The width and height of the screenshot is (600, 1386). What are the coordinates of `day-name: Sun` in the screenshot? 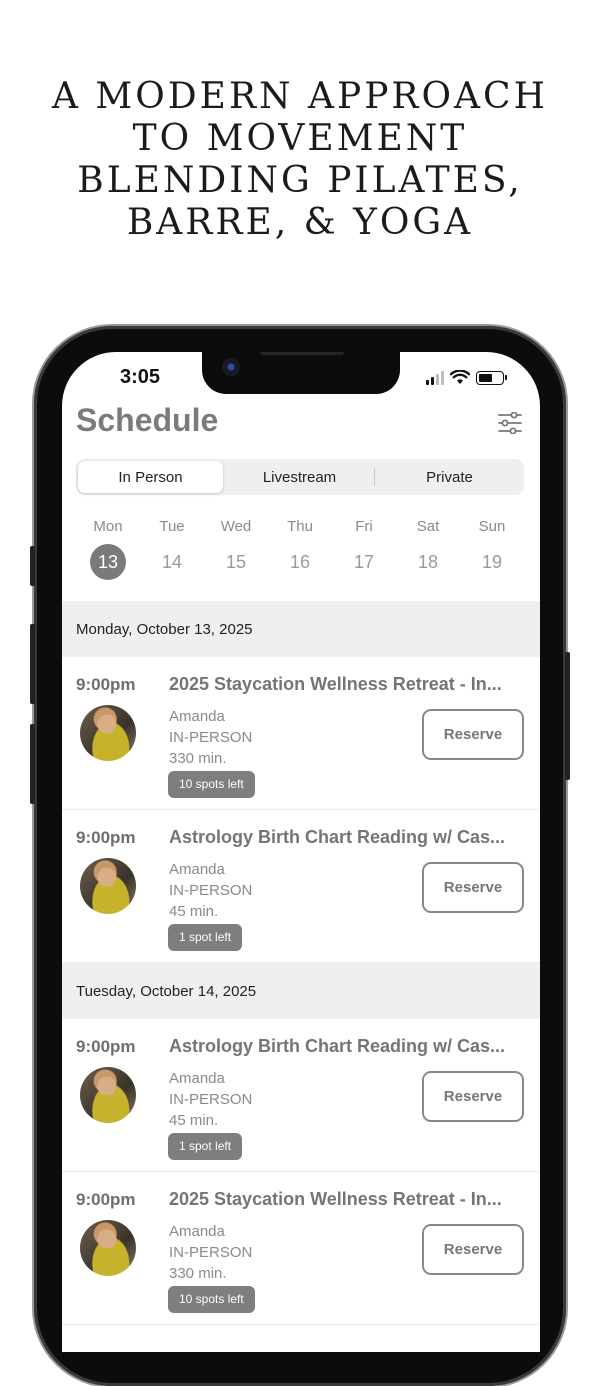 It's located at (492, 526).